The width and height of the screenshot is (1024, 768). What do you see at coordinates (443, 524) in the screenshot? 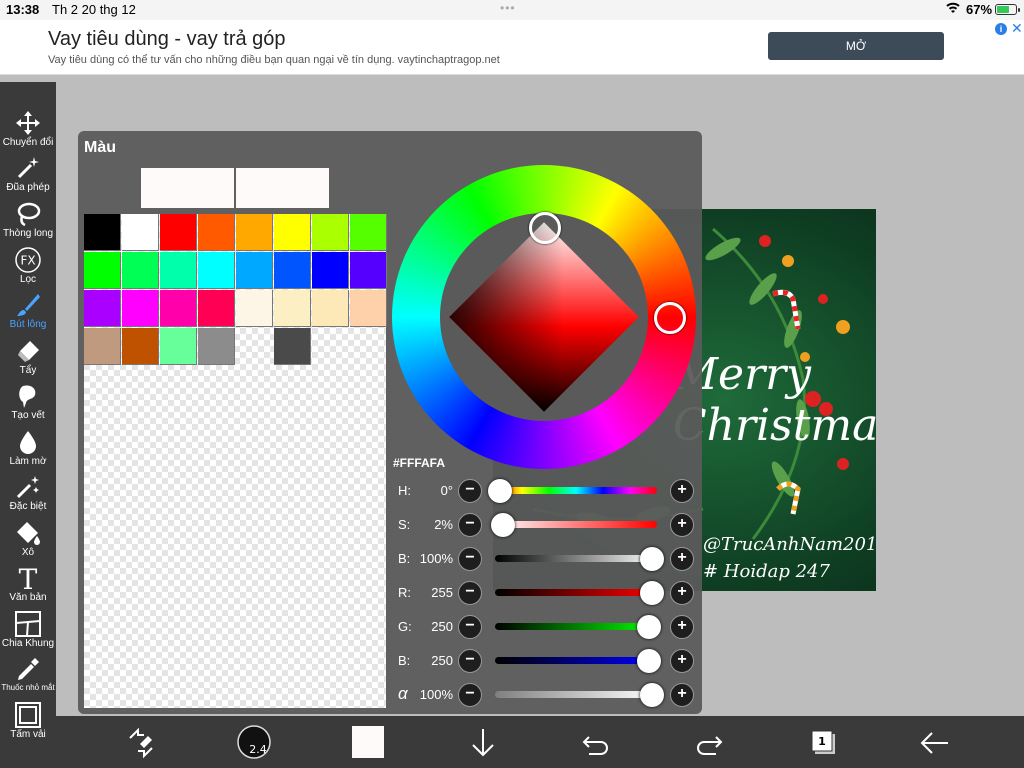
I see `slider-value: 2%` at bounding box center [443, 524].